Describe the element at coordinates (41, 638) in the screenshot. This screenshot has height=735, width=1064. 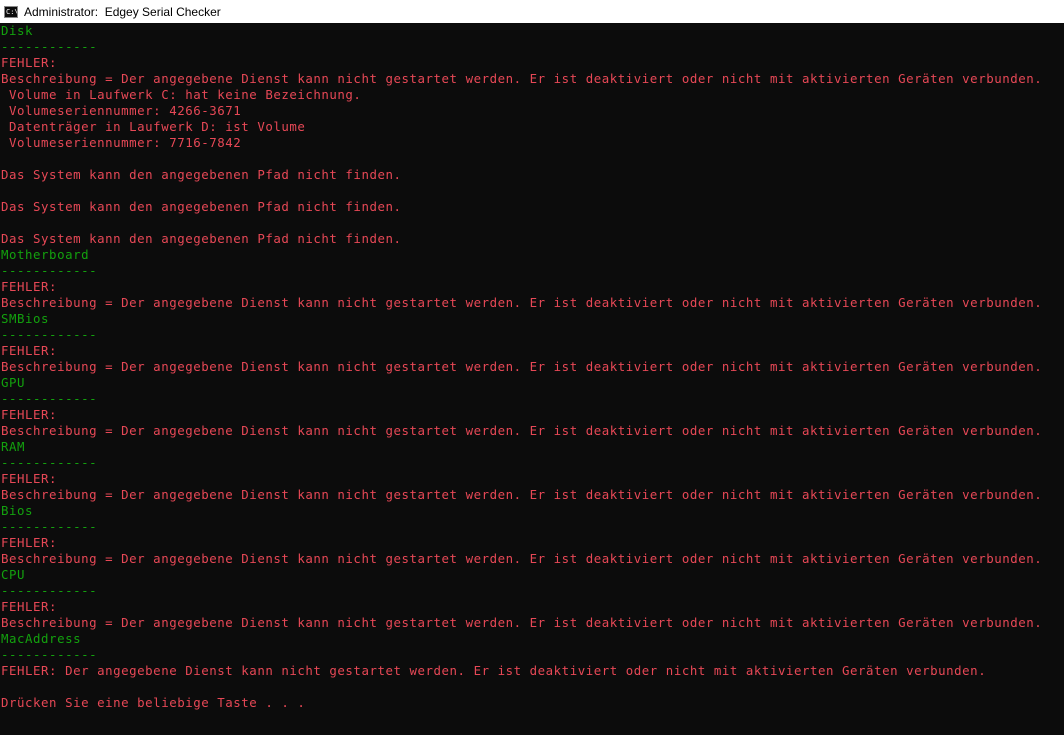
I see `console-line: MacAddress` at that location.